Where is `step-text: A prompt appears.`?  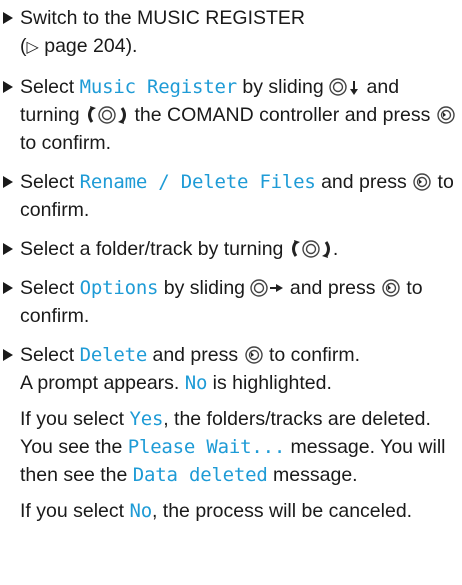
step-text: A prompt appears. is located at coordinates (102, 383).